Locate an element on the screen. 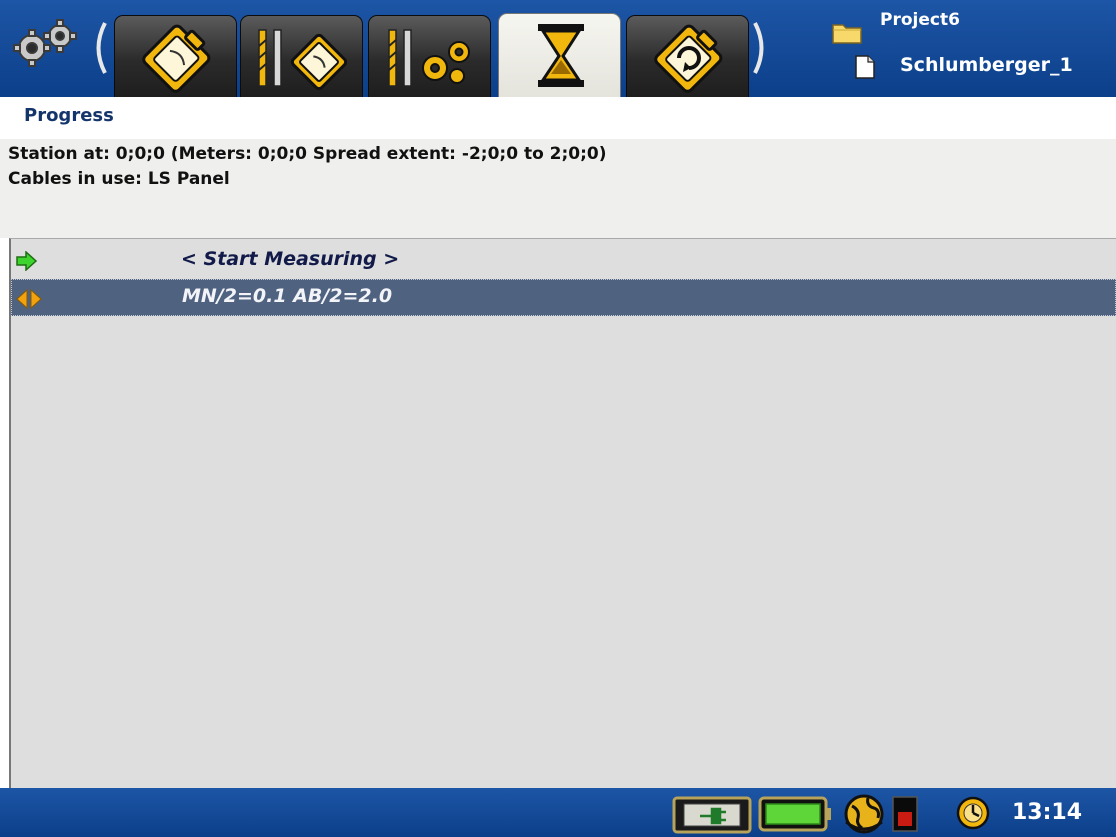  chevron-right-icon is located at coordinates (758, 48).